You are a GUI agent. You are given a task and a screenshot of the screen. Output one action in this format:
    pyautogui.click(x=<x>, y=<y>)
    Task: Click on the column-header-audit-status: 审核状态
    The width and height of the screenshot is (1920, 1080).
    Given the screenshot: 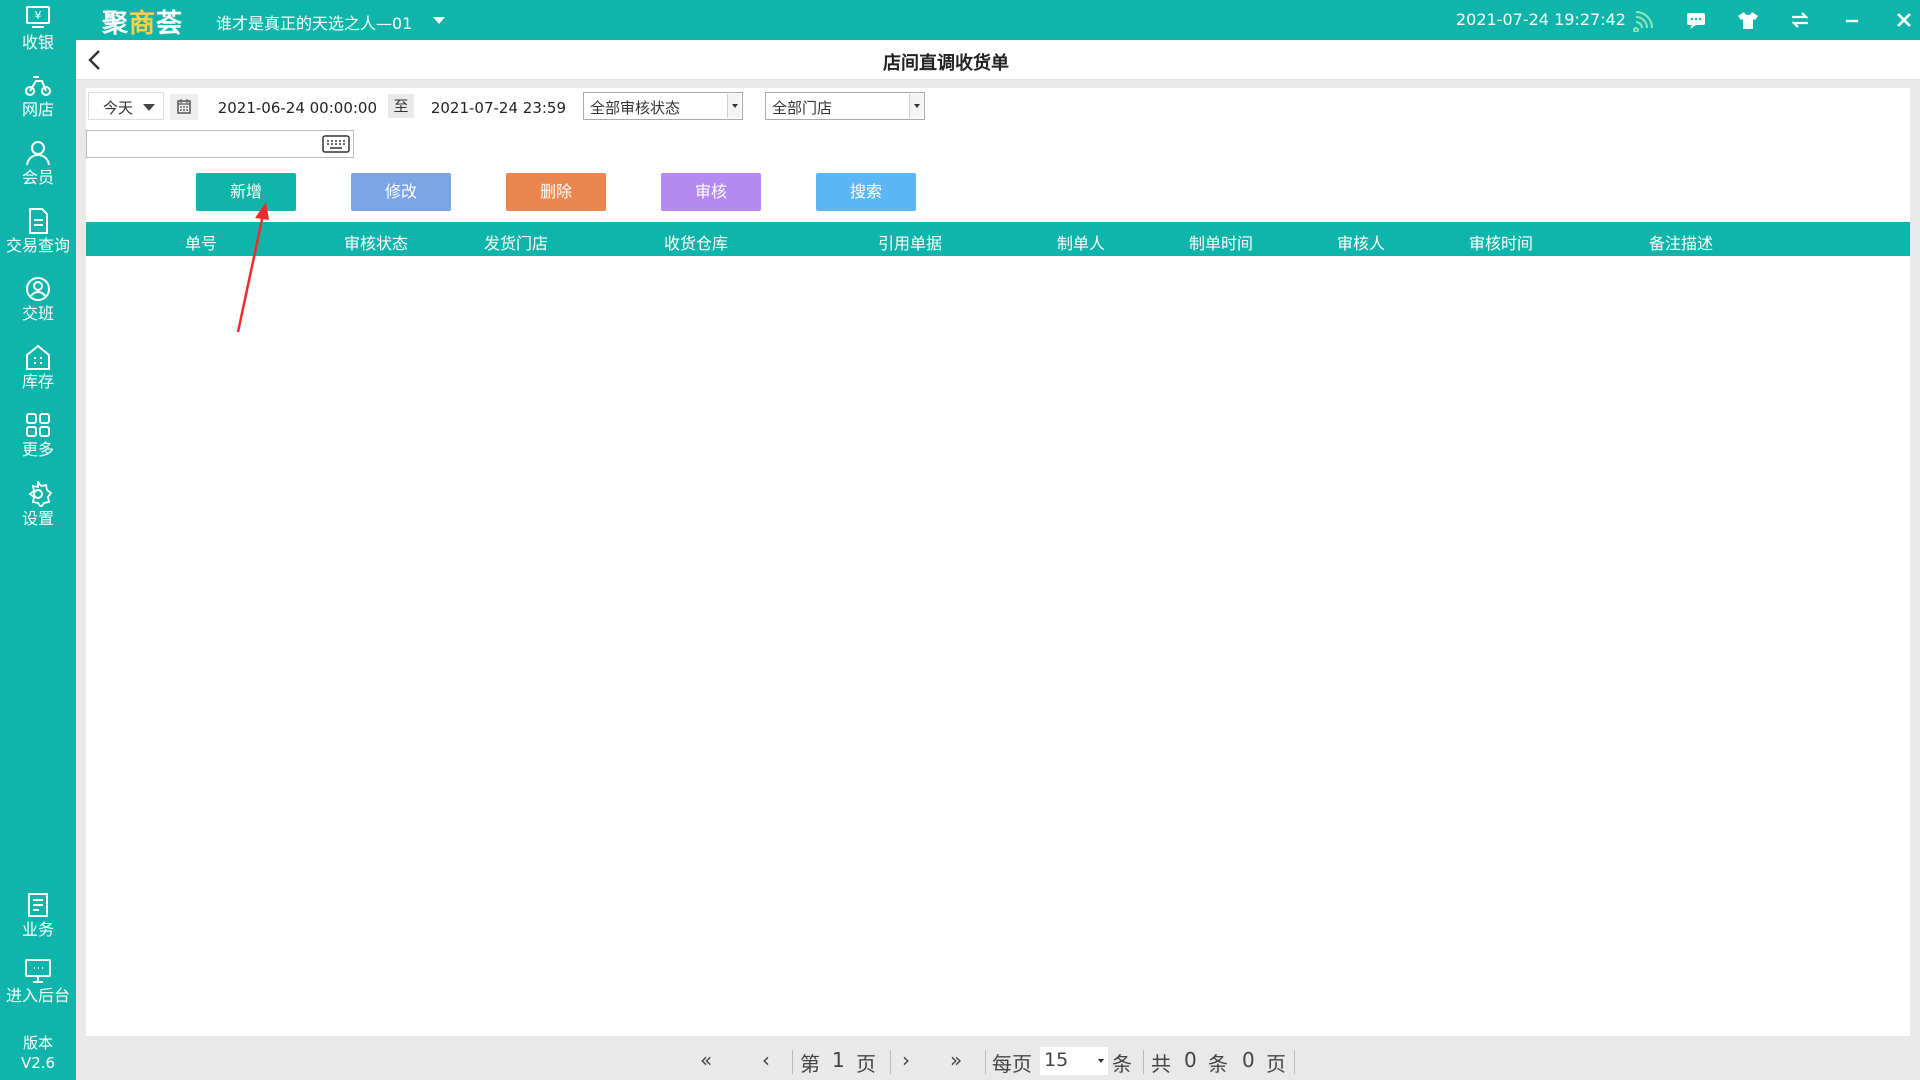 What is the action you would take?
    pyautogui.click(x=376, y=242)
    